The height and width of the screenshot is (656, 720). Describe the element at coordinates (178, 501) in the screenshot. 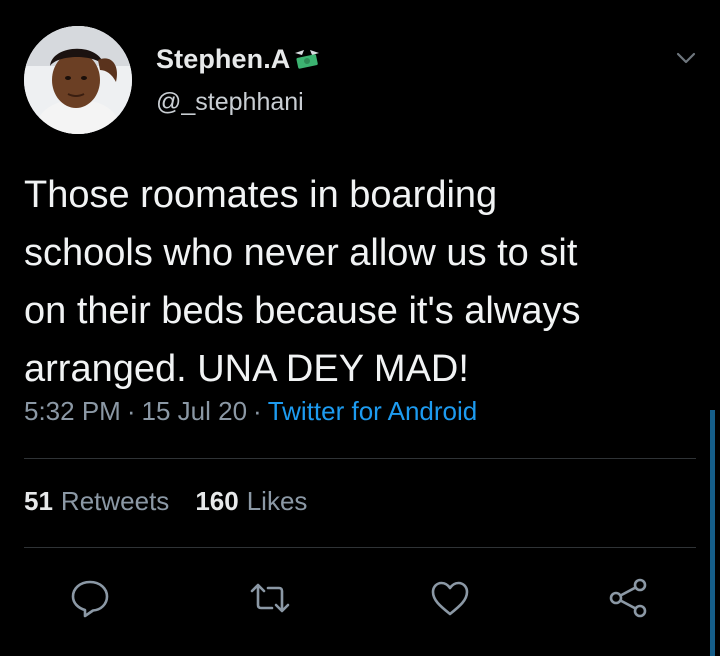

I see `tweet-stats: 51 Retweets 160 Likes` at that location.